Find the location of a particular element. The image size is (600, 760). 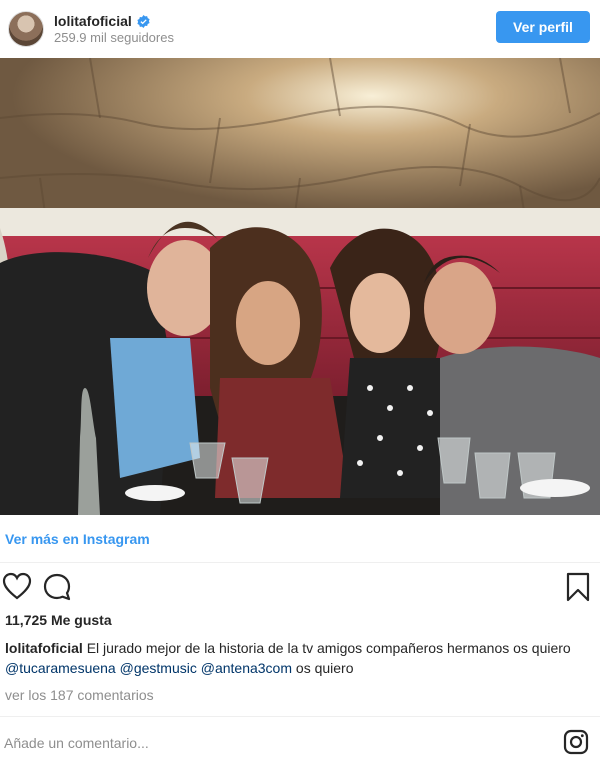

mention-link: @antena3com is located at coordinates (246, 668).